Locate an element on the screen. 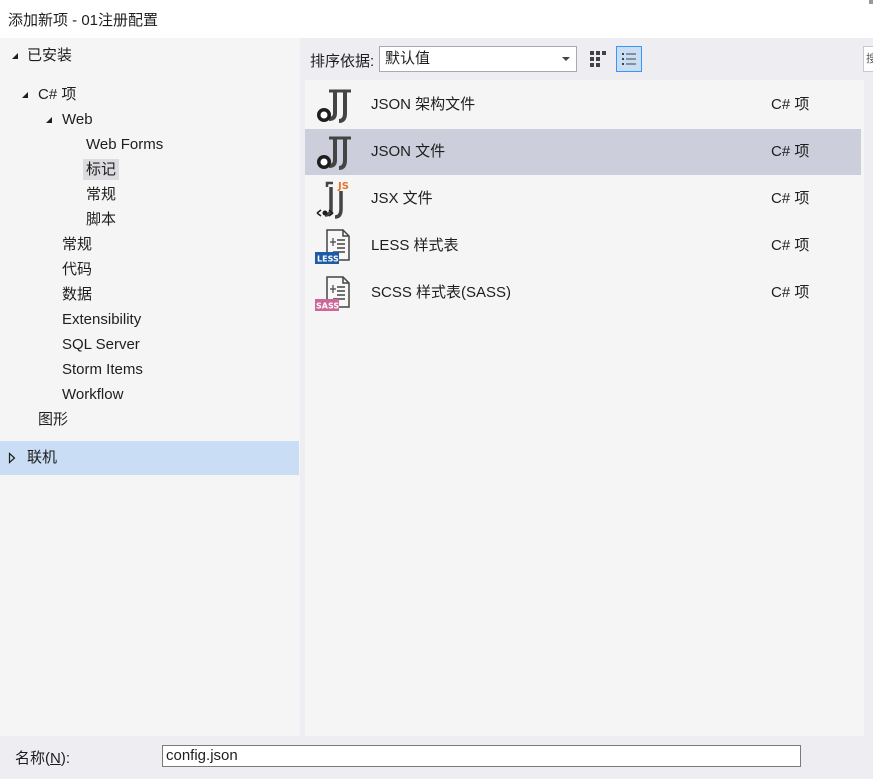 The image size is (873, 779). tree-item-script: 脚本 is located at coordinates (101, 220).